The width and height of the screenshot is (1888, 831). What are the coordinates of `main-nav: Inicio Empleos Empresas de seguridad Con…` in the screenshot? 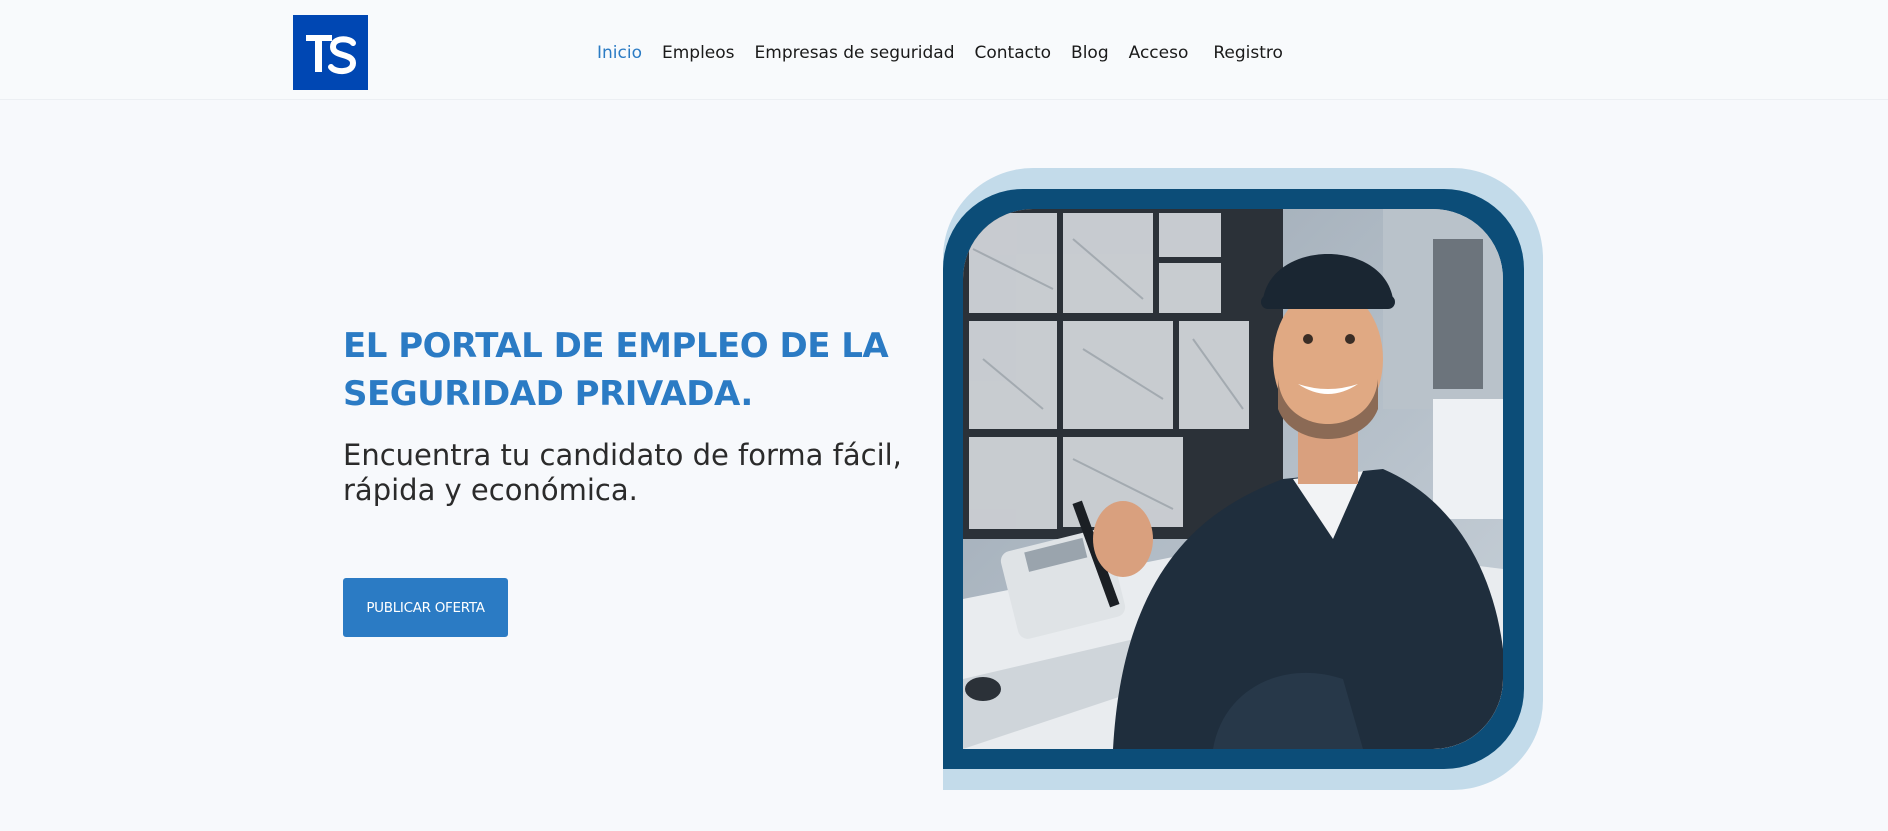 It's located at (940, 53).